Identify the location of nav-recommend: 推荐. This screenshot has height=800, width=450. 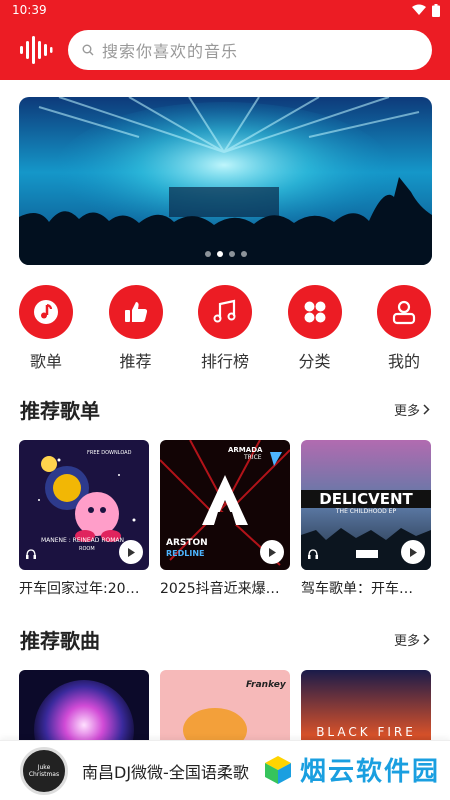
(136, 328).